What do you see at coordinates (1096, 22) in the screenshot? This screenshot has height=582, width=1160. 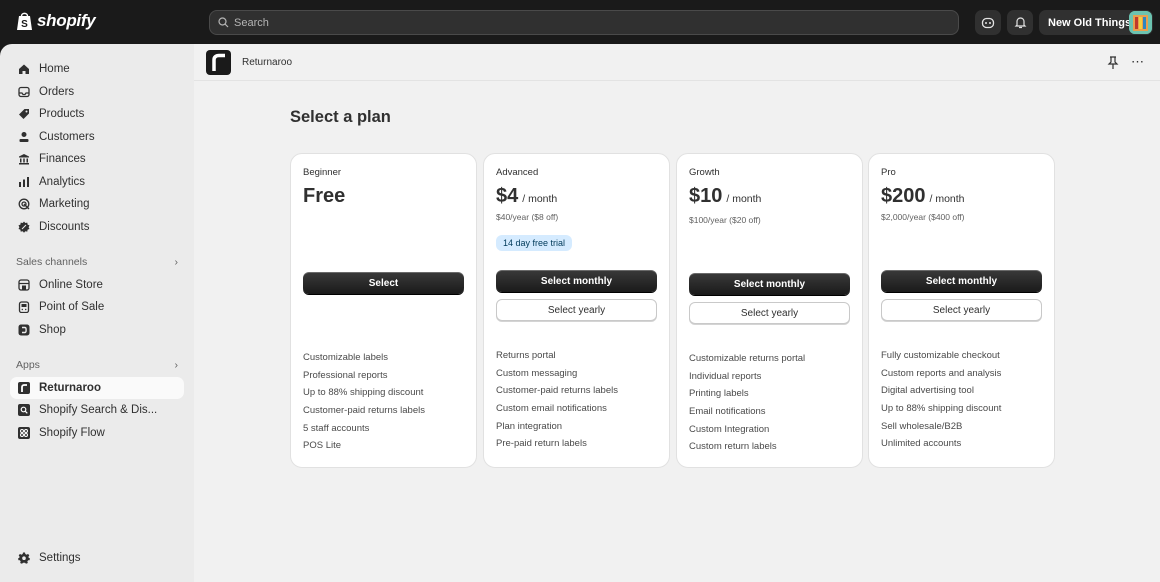 I see `store-menu-button: New Old Things` at bounding box center [1096, 22].